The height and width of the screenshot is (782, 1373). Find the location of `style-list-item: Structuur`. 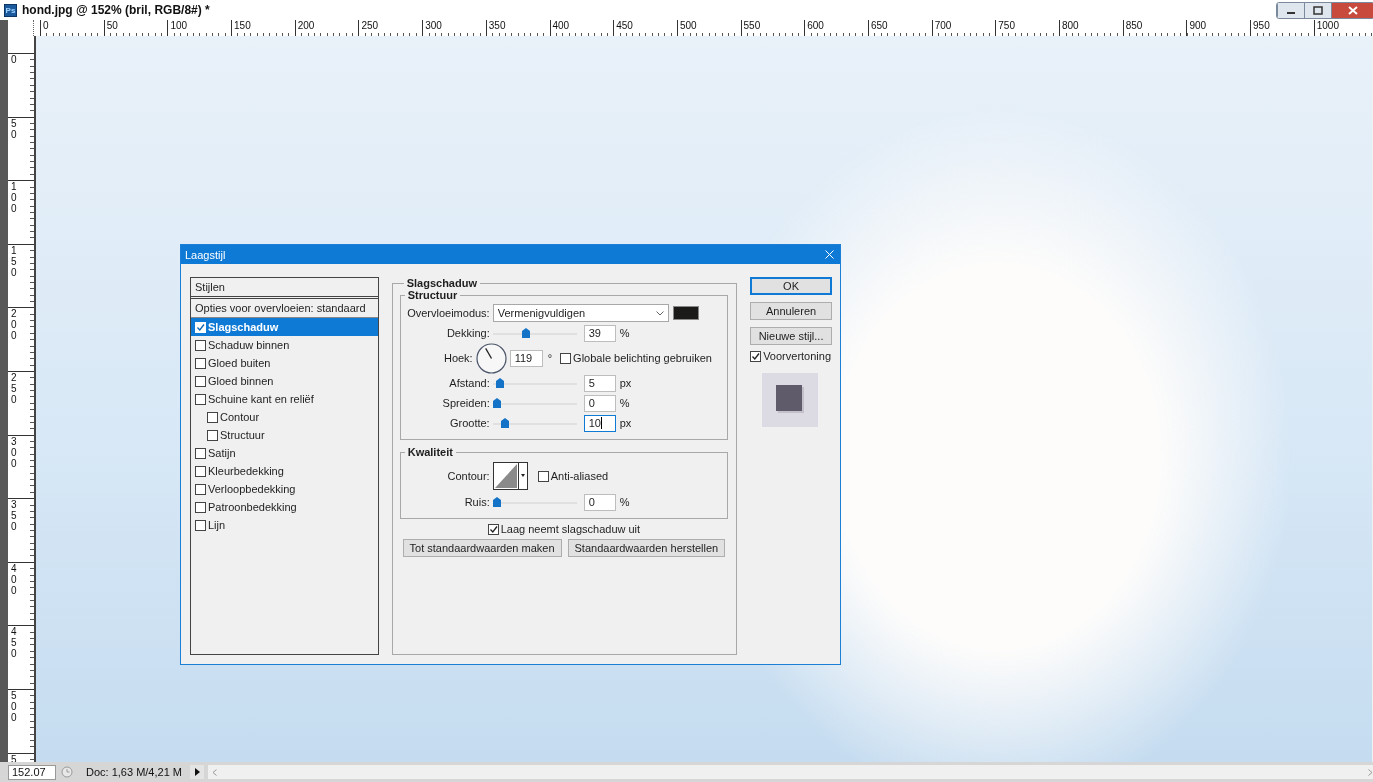

style-list-item: Structuur is located at coordinates (284, 435).